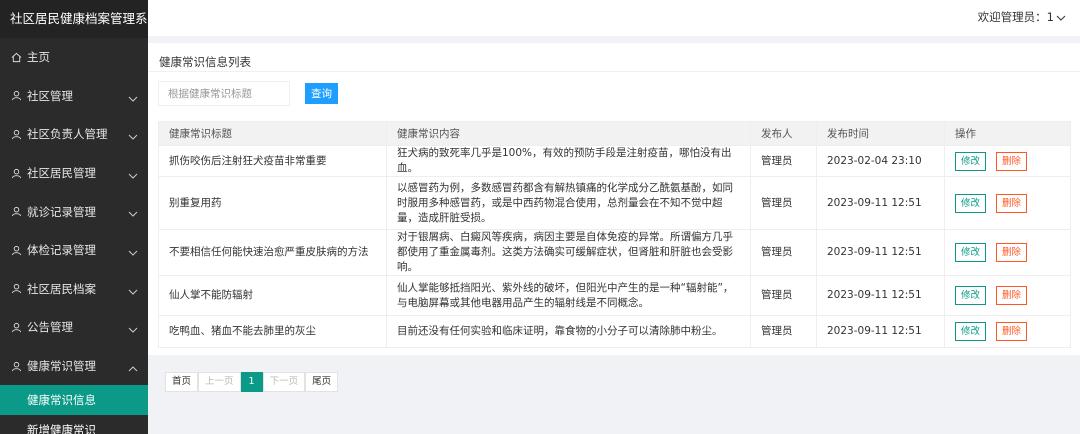  What do you see at coordinates (74, 400) in the screenshot?
I see `sidebar-subitem-knowledge-list: 健康常识信息` at bounding box center [74, 400].